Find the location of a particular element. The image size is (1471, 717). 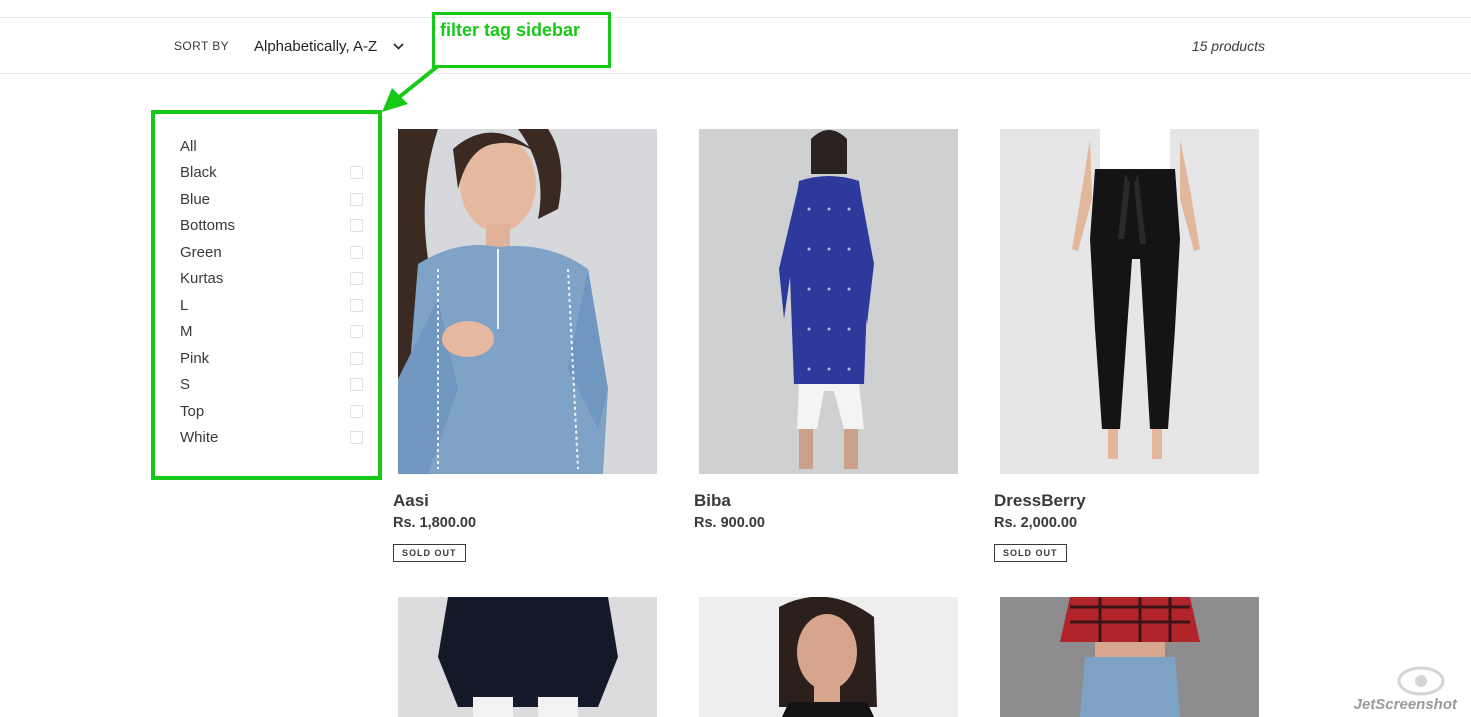

tag-top: Top is located at coordinates (272, 411).